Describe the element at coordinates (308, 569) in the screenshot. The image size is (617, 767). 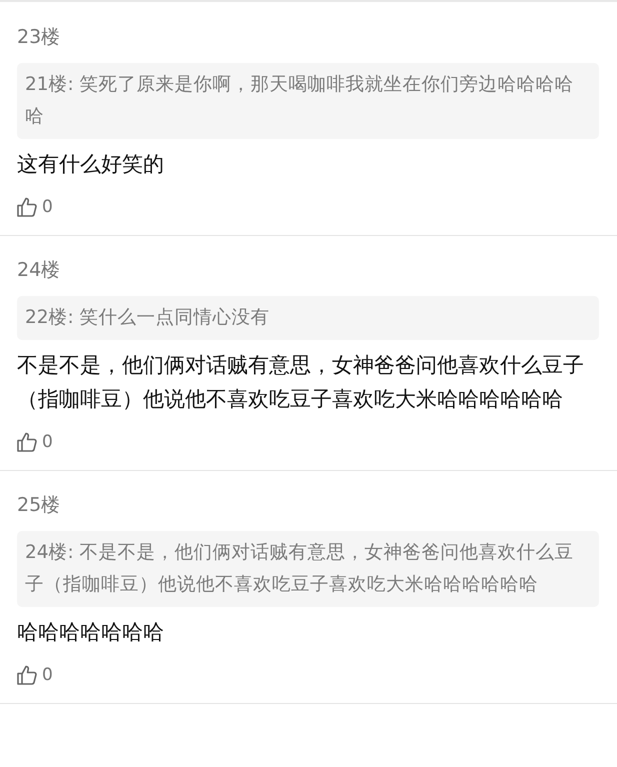
I see `quoted-reply: 24楼: 不是不是，他们俩对话贼有意思，女神爸爸问他喜欢什么豆子（指咖啡豆）他说他不喜欢吃豆子喜欢吃大米哈哈哈哈哈哈` at that location.